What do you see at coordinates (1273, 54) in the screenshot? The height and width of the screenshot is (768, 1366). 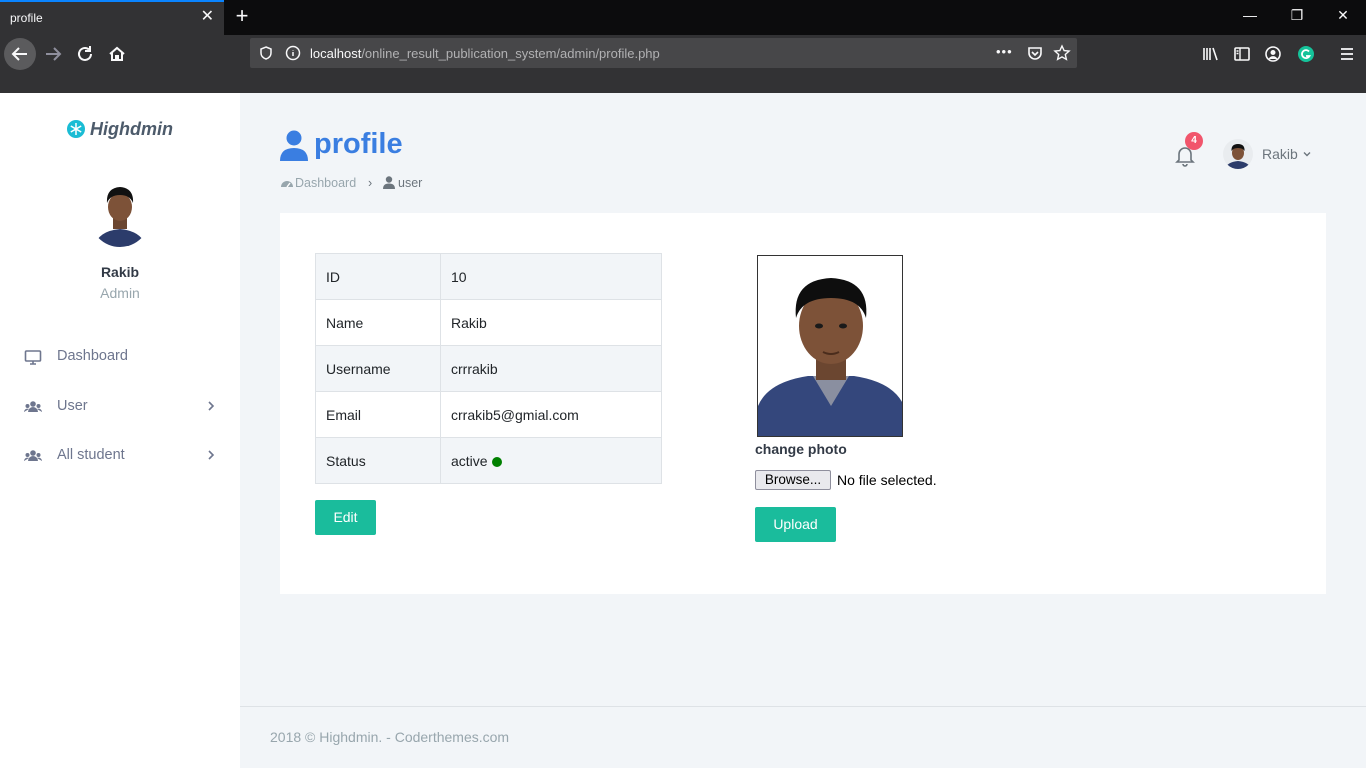 I see `account-icon` at bounding box center [1273, 54].